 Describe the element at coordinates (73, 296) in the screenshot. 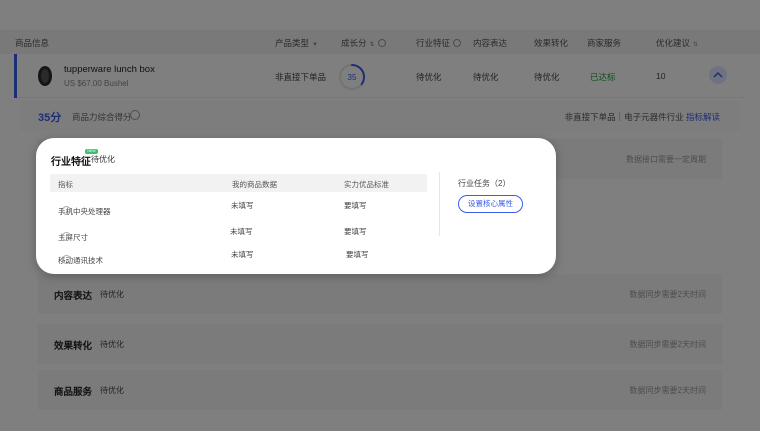

I see `section-title: 内容表达` at that location.